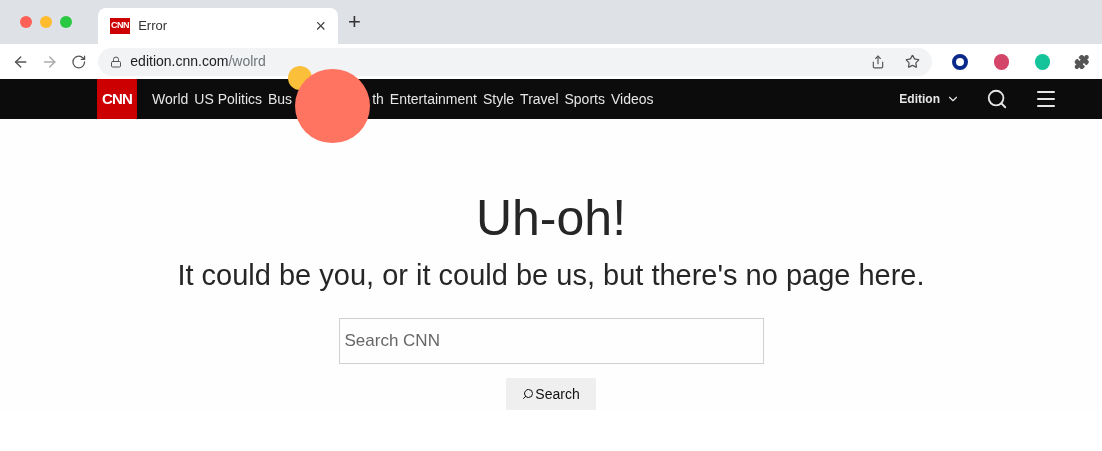 The width and height of the screenshot is (1102, 451). Describe the element at coordinates (959, 61) in the screenshot. I see `ring-extension-icon` at that location.